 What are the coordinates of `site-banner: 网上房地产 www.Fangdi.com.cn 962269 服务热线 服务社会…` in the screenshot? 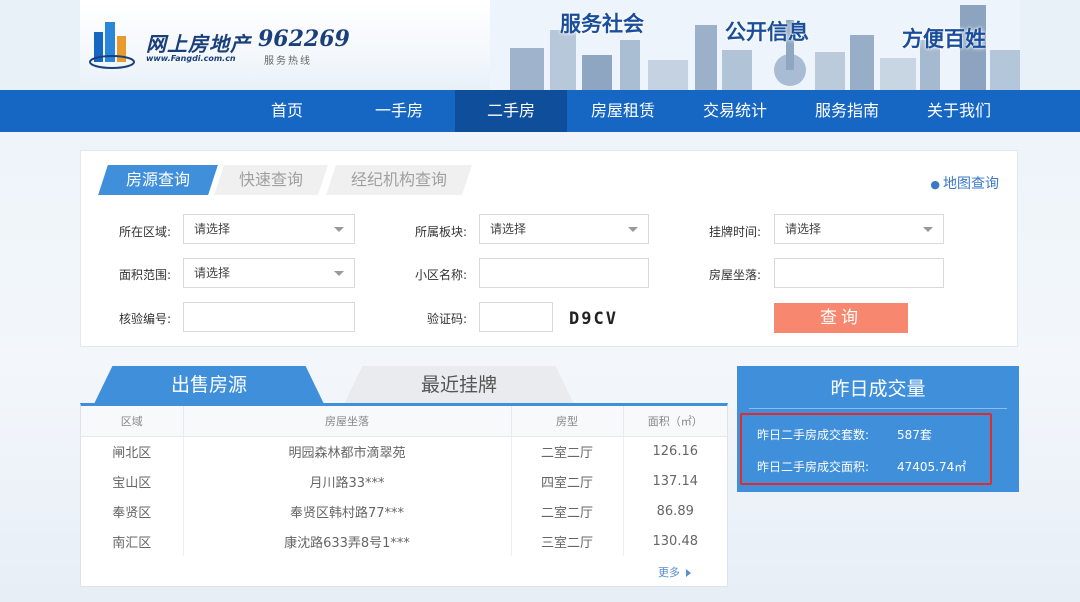 It's located at (550, 45).